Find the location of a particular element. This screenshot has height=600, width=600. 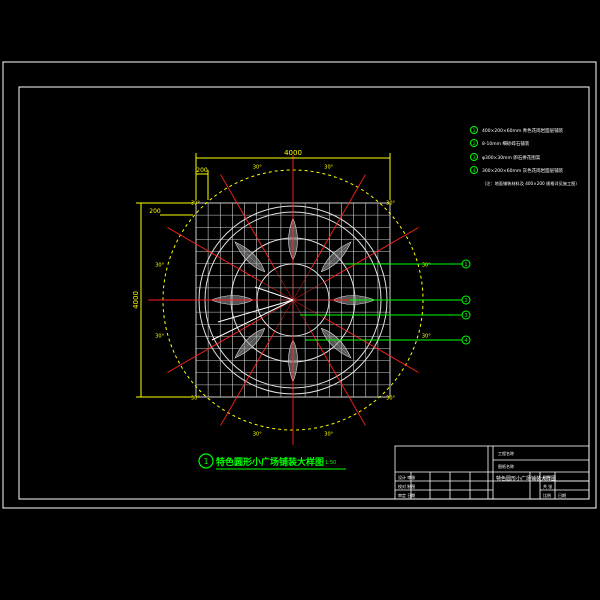

dim-overall-width: 4000 is located at coordinates (293, 153).